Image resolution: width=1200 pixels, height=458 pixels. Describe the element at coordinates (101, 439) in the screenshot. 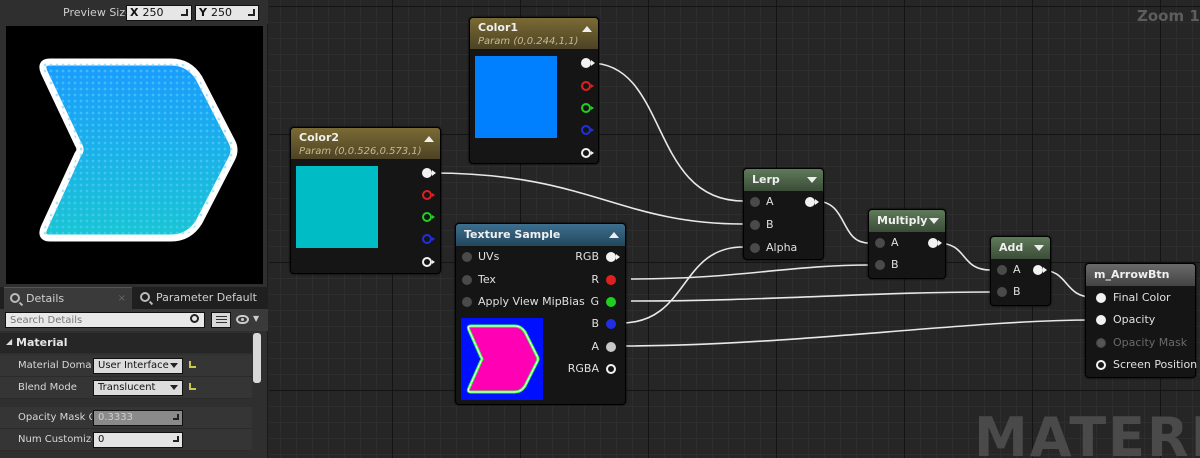

I see `numbox-value: 0` at that location.